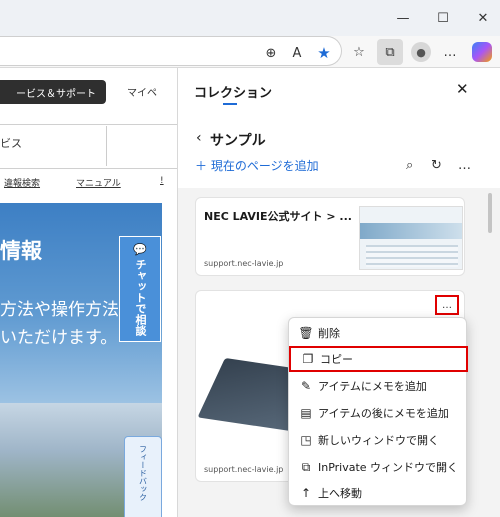 The width and height of the screenshot is (500, 517). What do you see at coordinates (388, 467) in the screenshot?
I see `menu-item-label: InPrivate ウィンドウで開く` at bounding box center [388, 467].